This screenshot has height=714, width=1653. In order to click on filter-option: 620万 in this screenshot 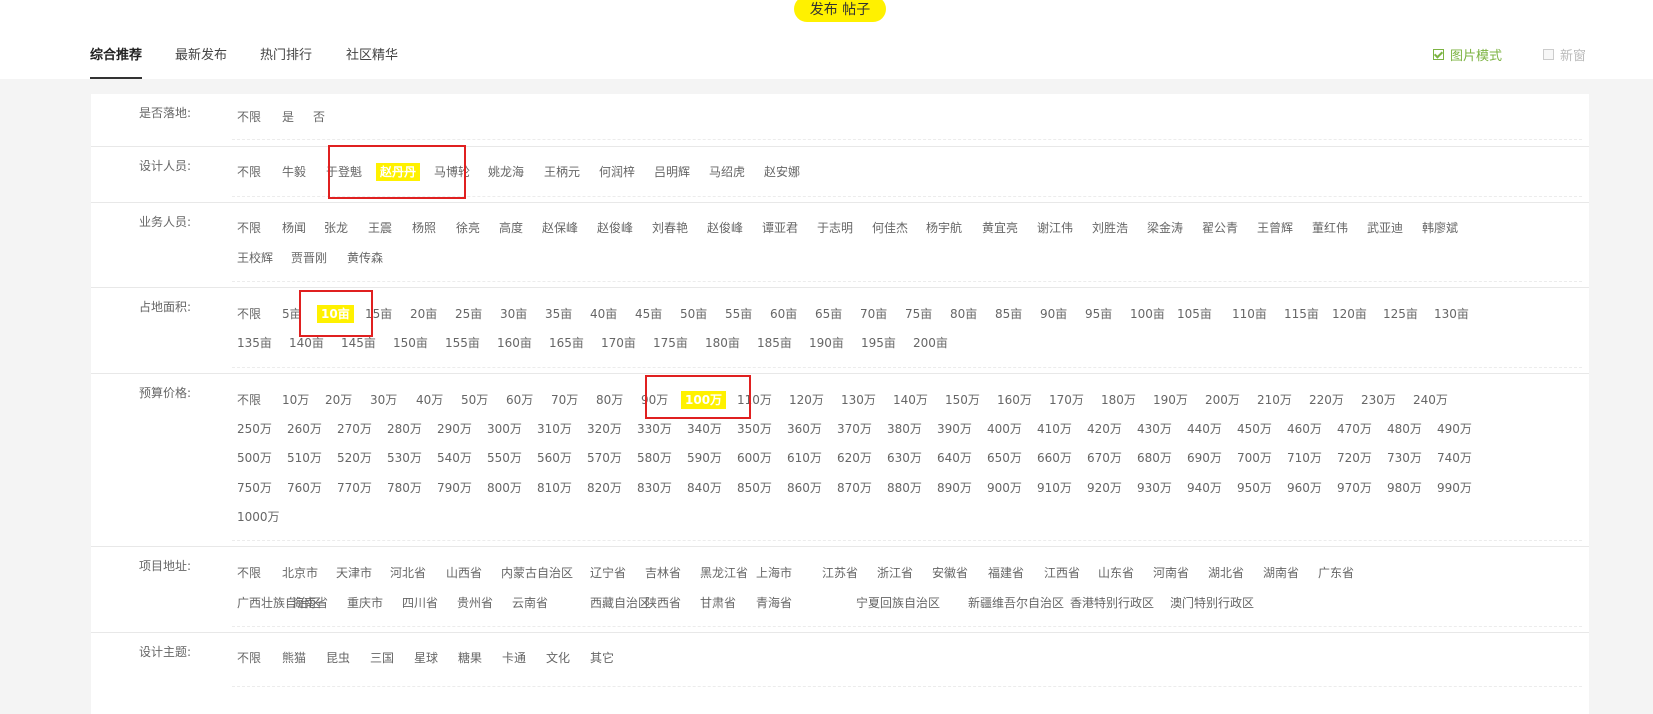, I will do `click(854, 458)`.